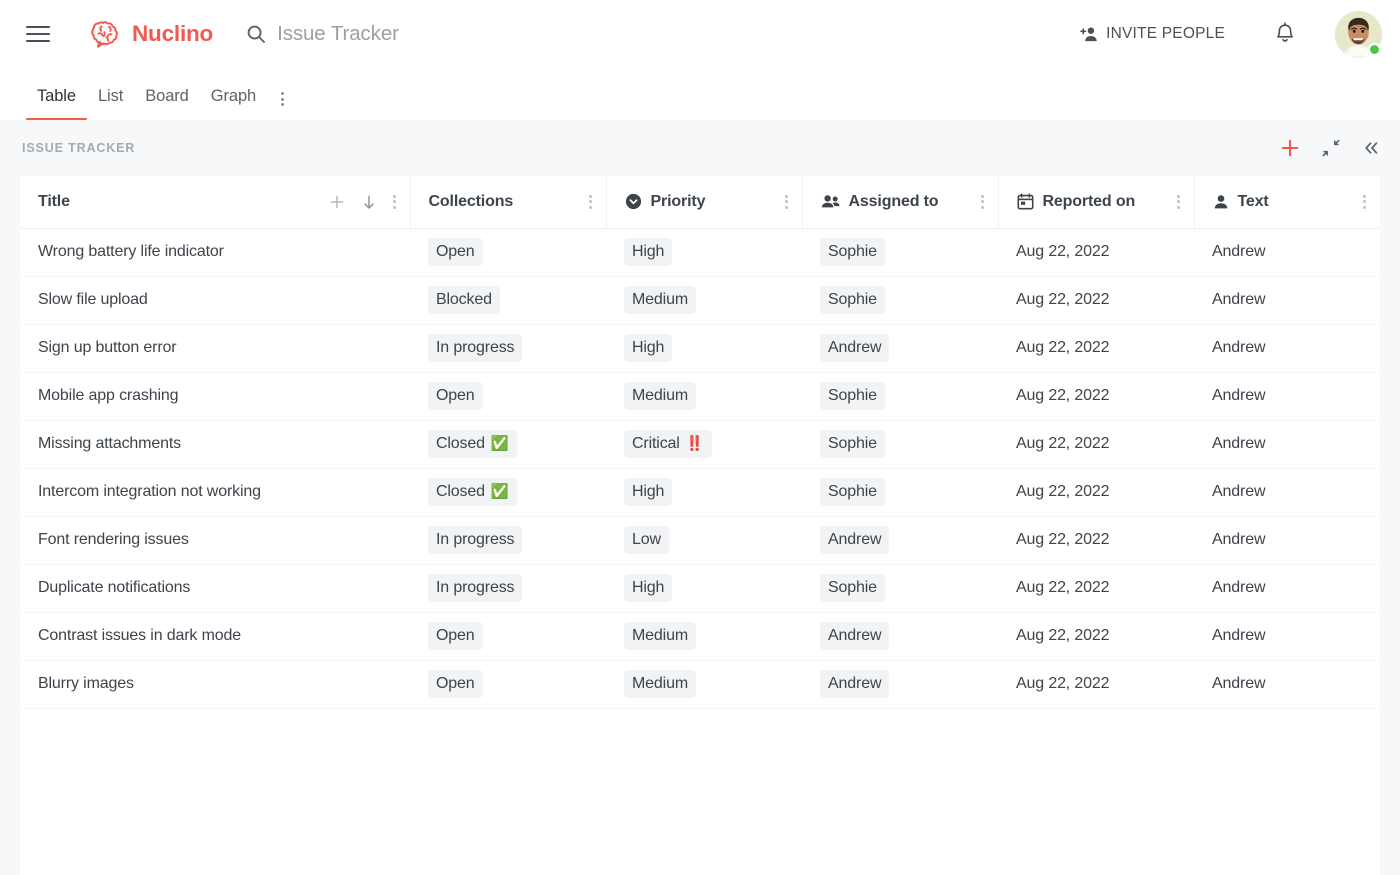  Describe the element at coordinates (233, 103) in the screenshot. I see `tab-graph: Graph` at that location.